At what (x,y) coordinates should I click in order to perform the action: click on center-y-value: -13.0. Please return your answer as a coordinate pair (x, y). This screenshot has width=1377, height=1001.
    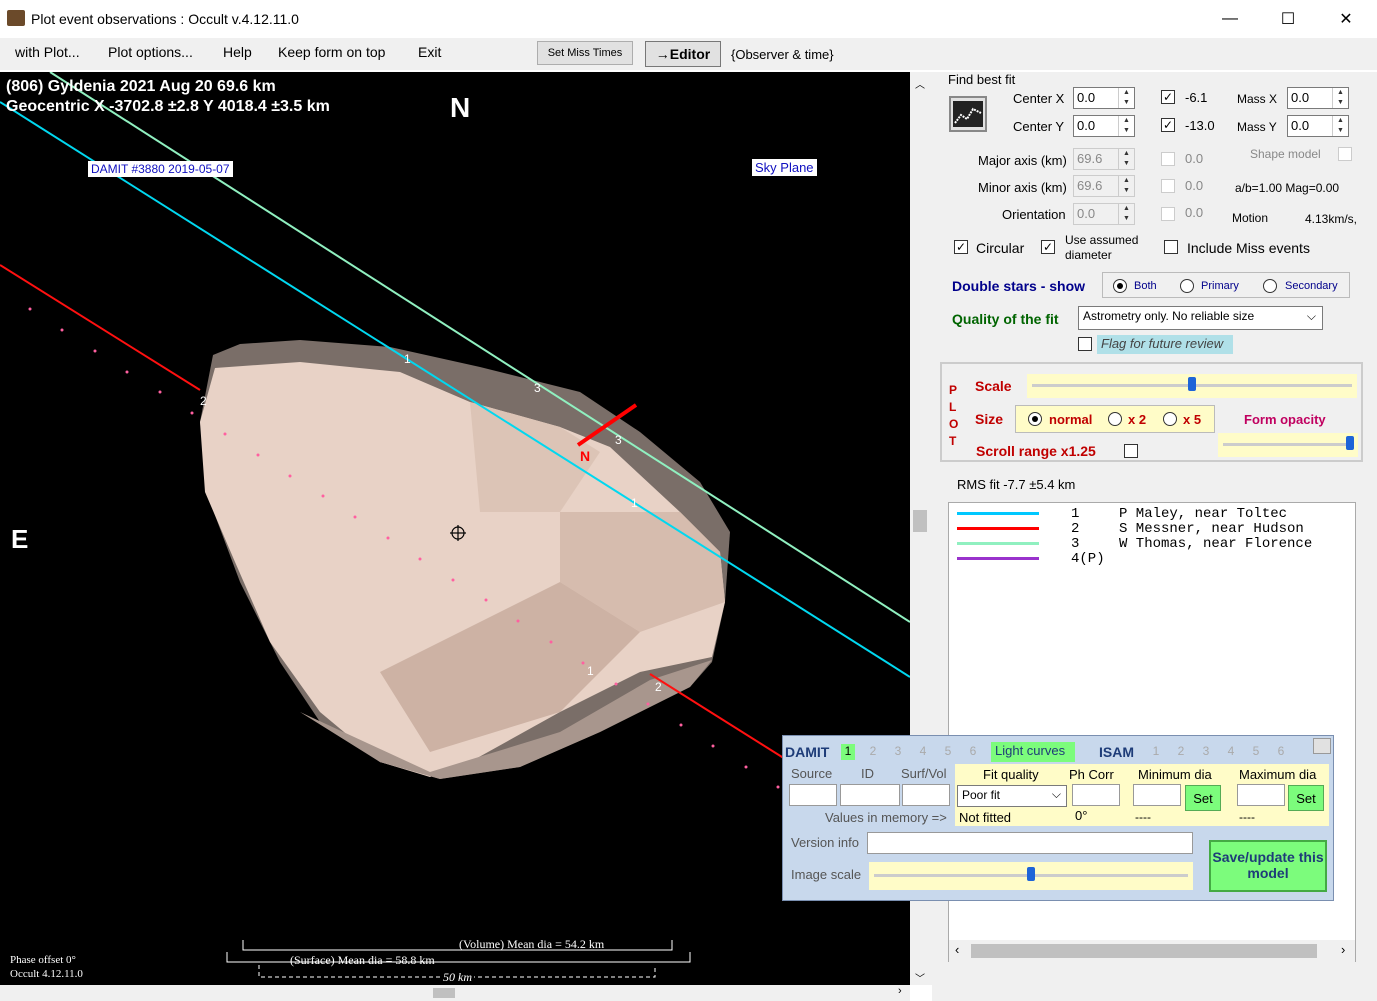
    Looking at the image, I should click on (1200, 125).